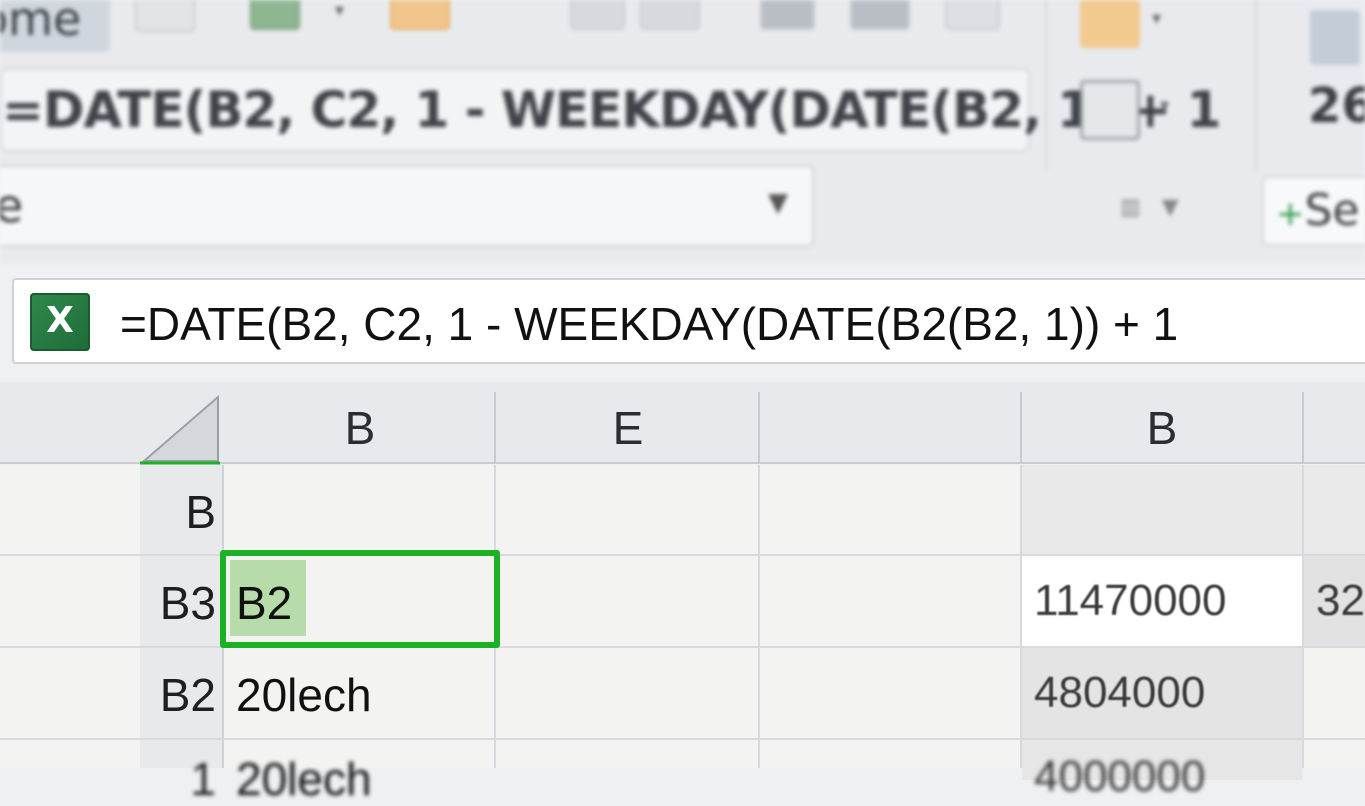  I want to click on sheet-icon, so click(1335, 37).